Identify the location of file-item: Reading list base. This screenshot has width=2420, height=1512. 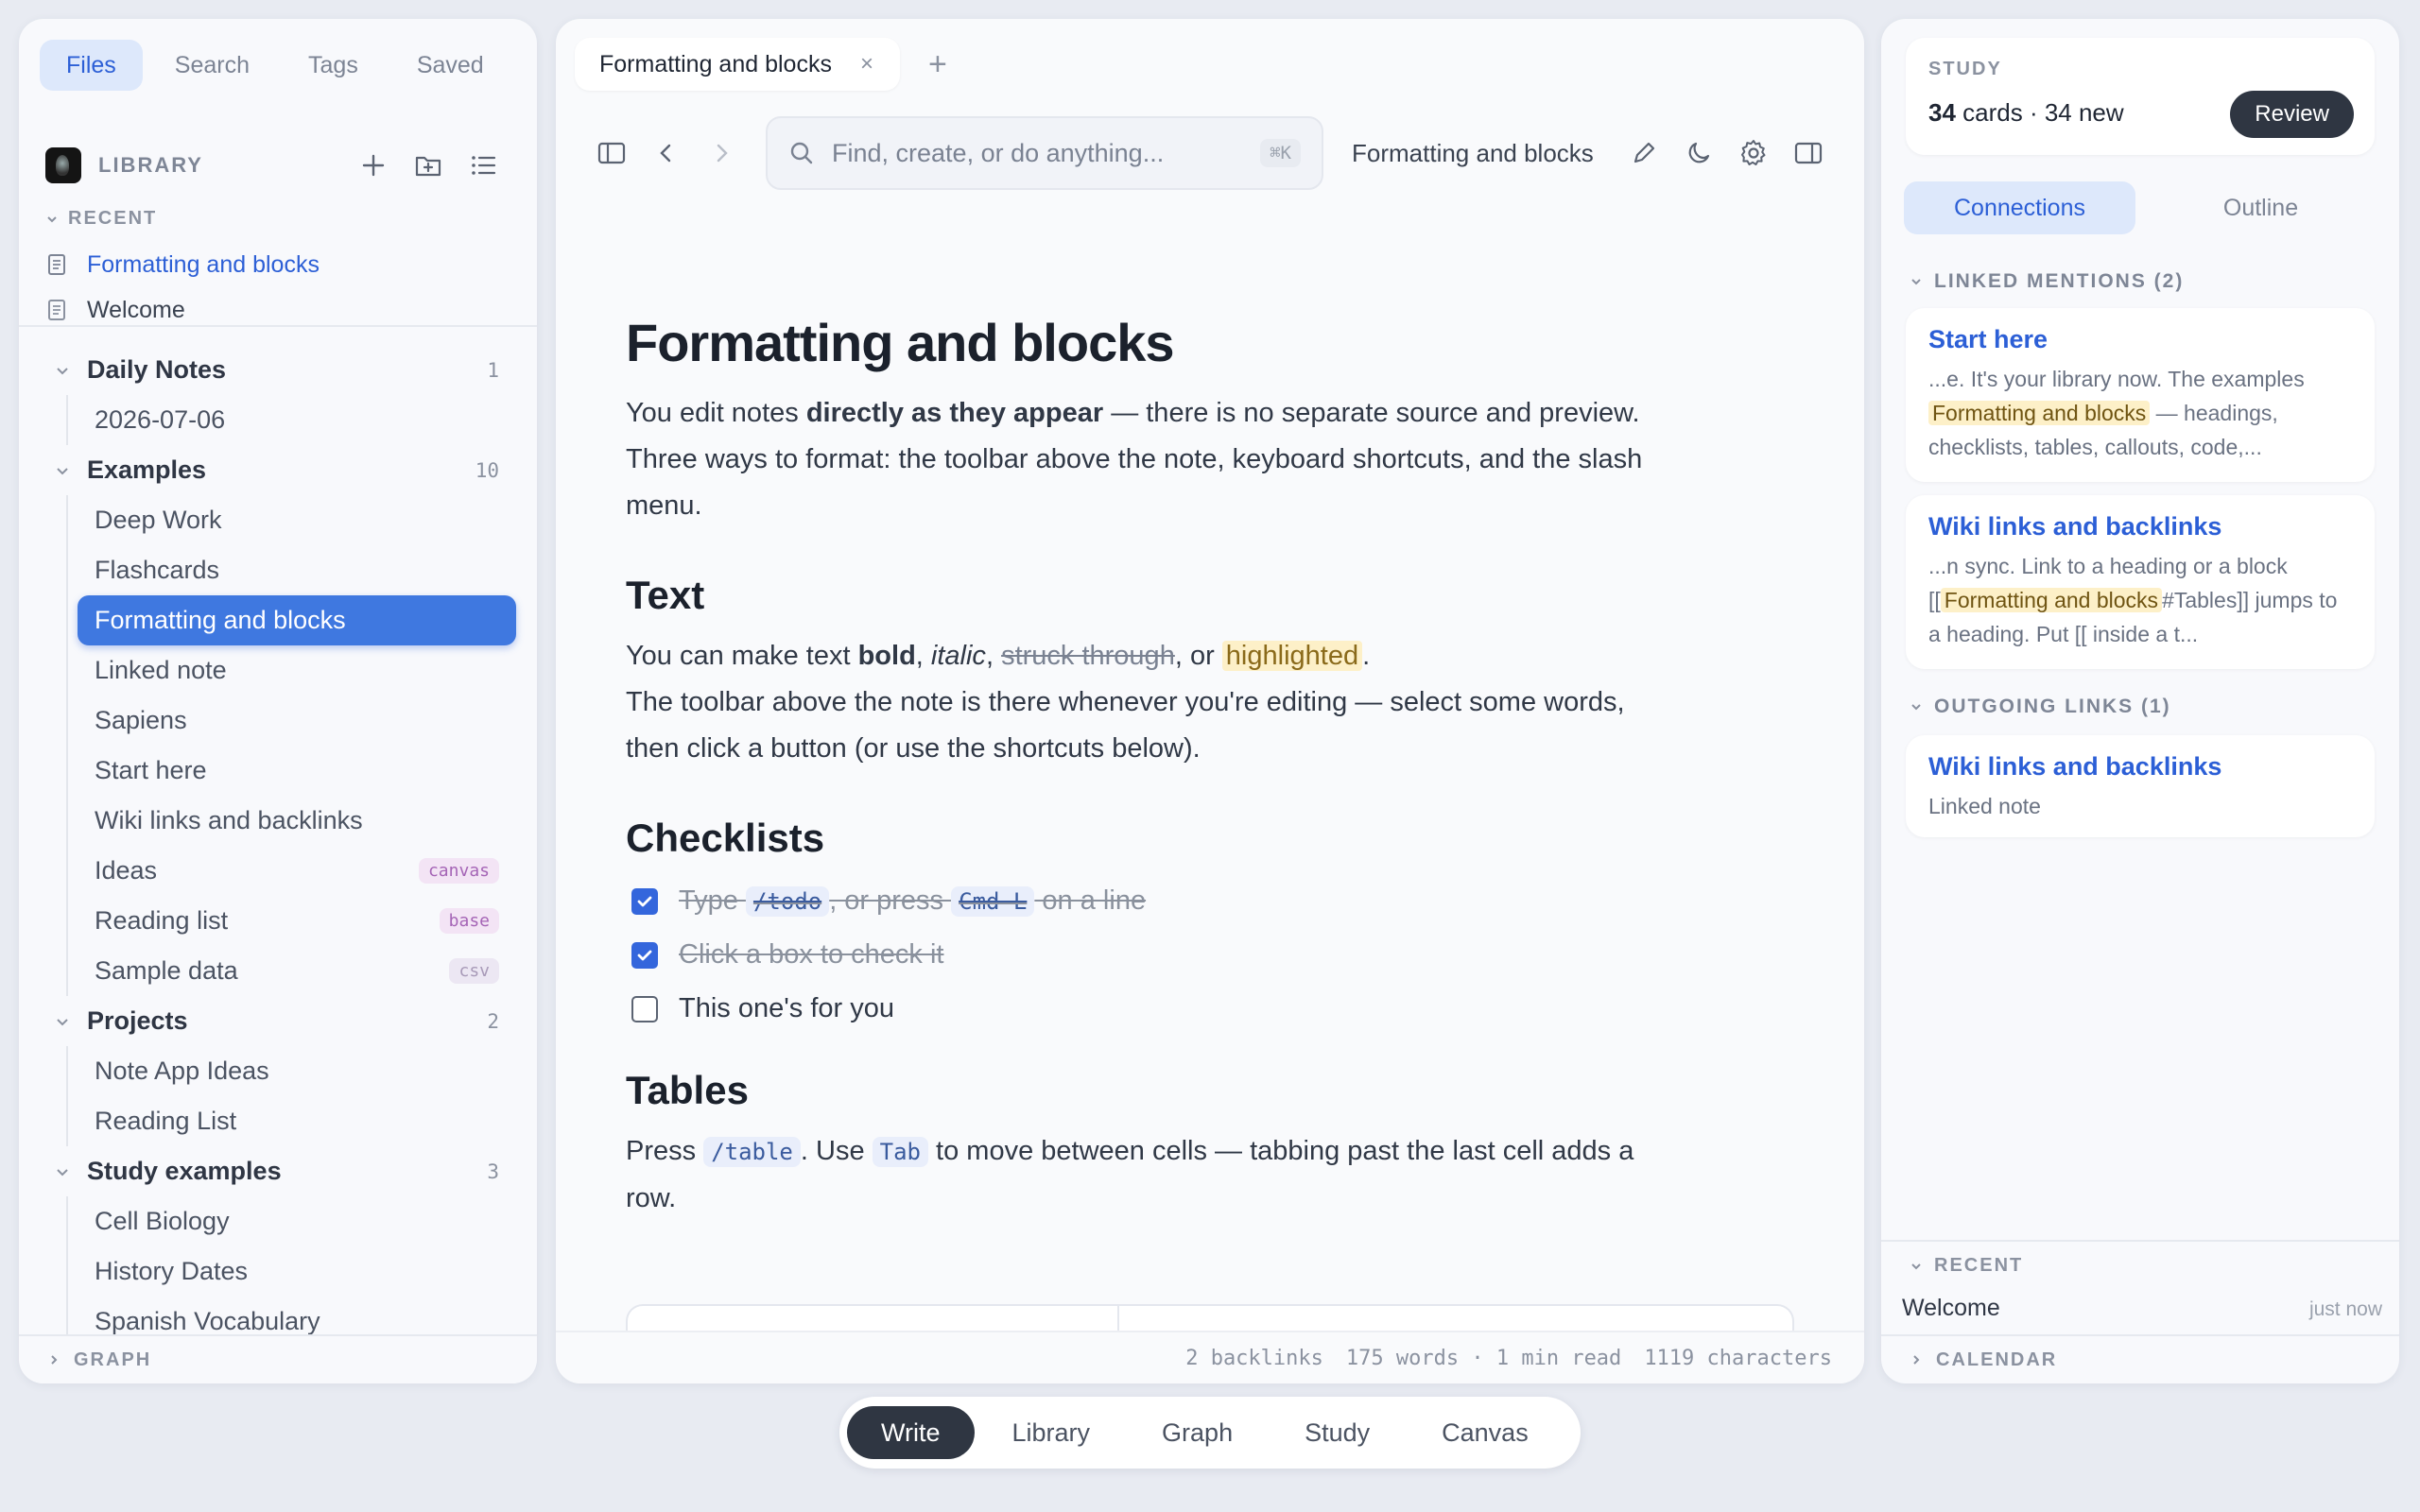
(288, 921).